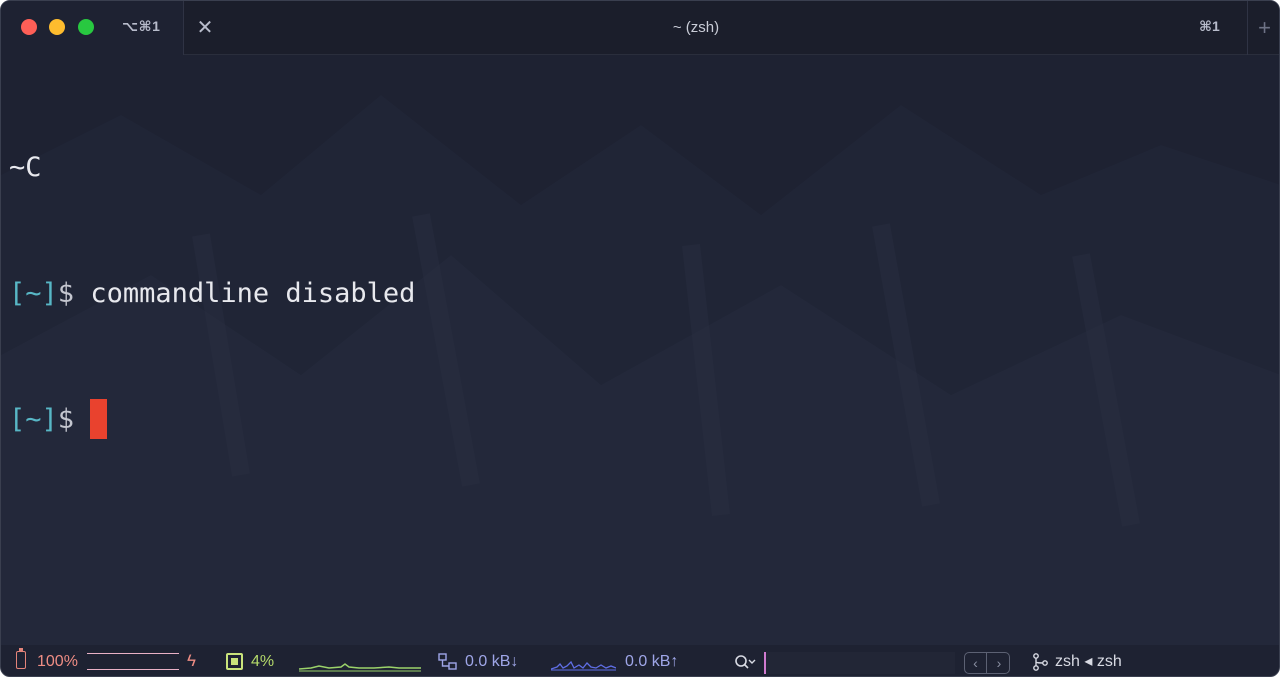 The image size is (1280, 677). I want to click on close-tab-icon: ✕, so click(205, 28).